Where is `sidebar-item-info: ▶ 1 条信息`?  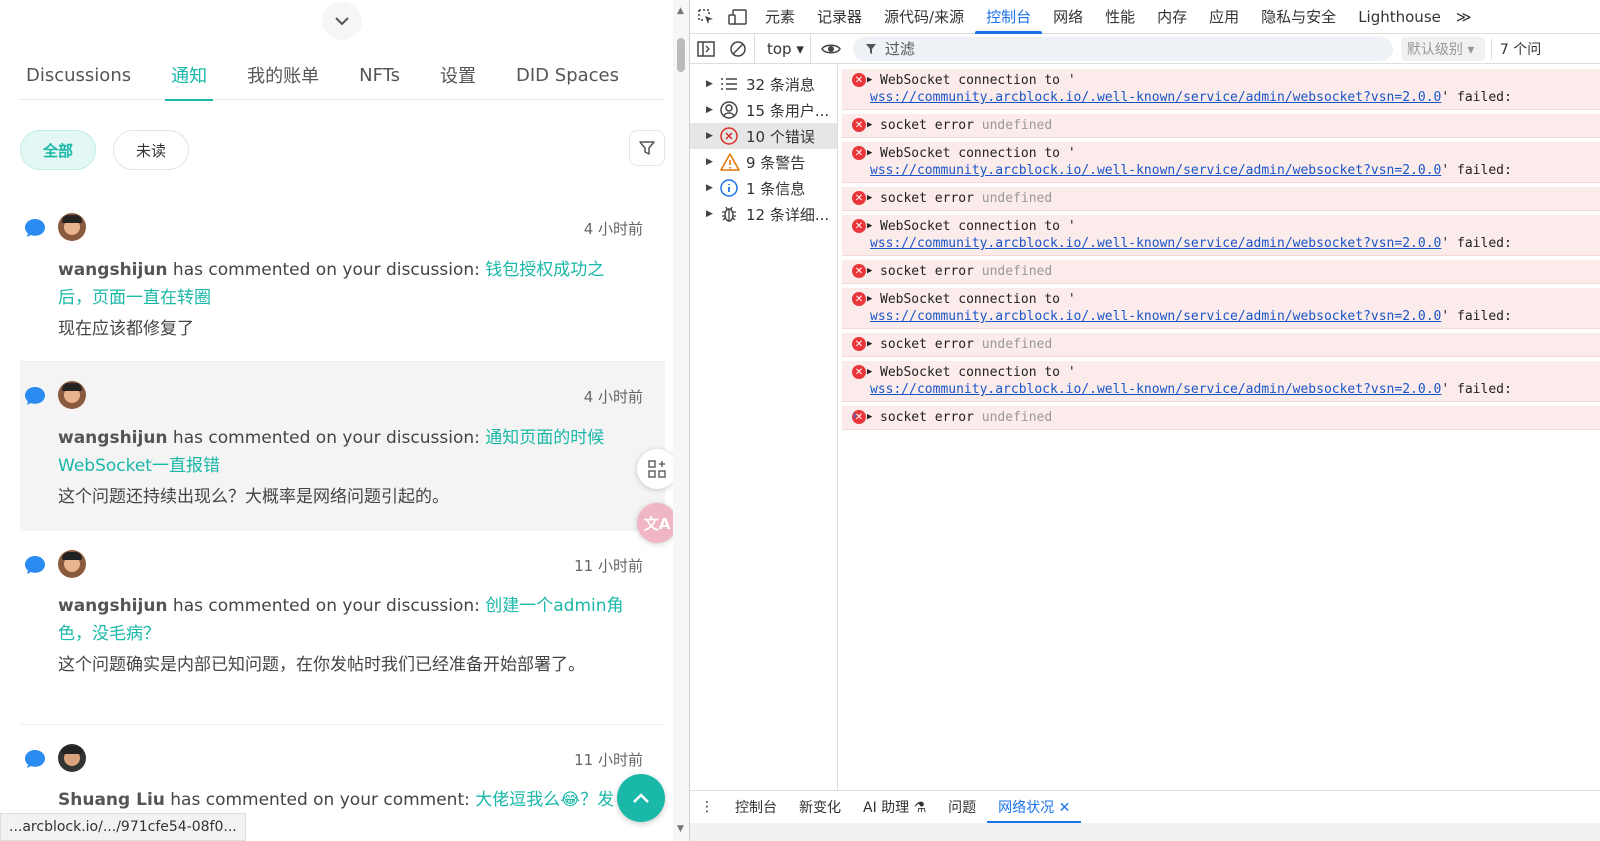 sidebar-item-info: ▶ 1 条信息 is located at coordinates (763, 188).